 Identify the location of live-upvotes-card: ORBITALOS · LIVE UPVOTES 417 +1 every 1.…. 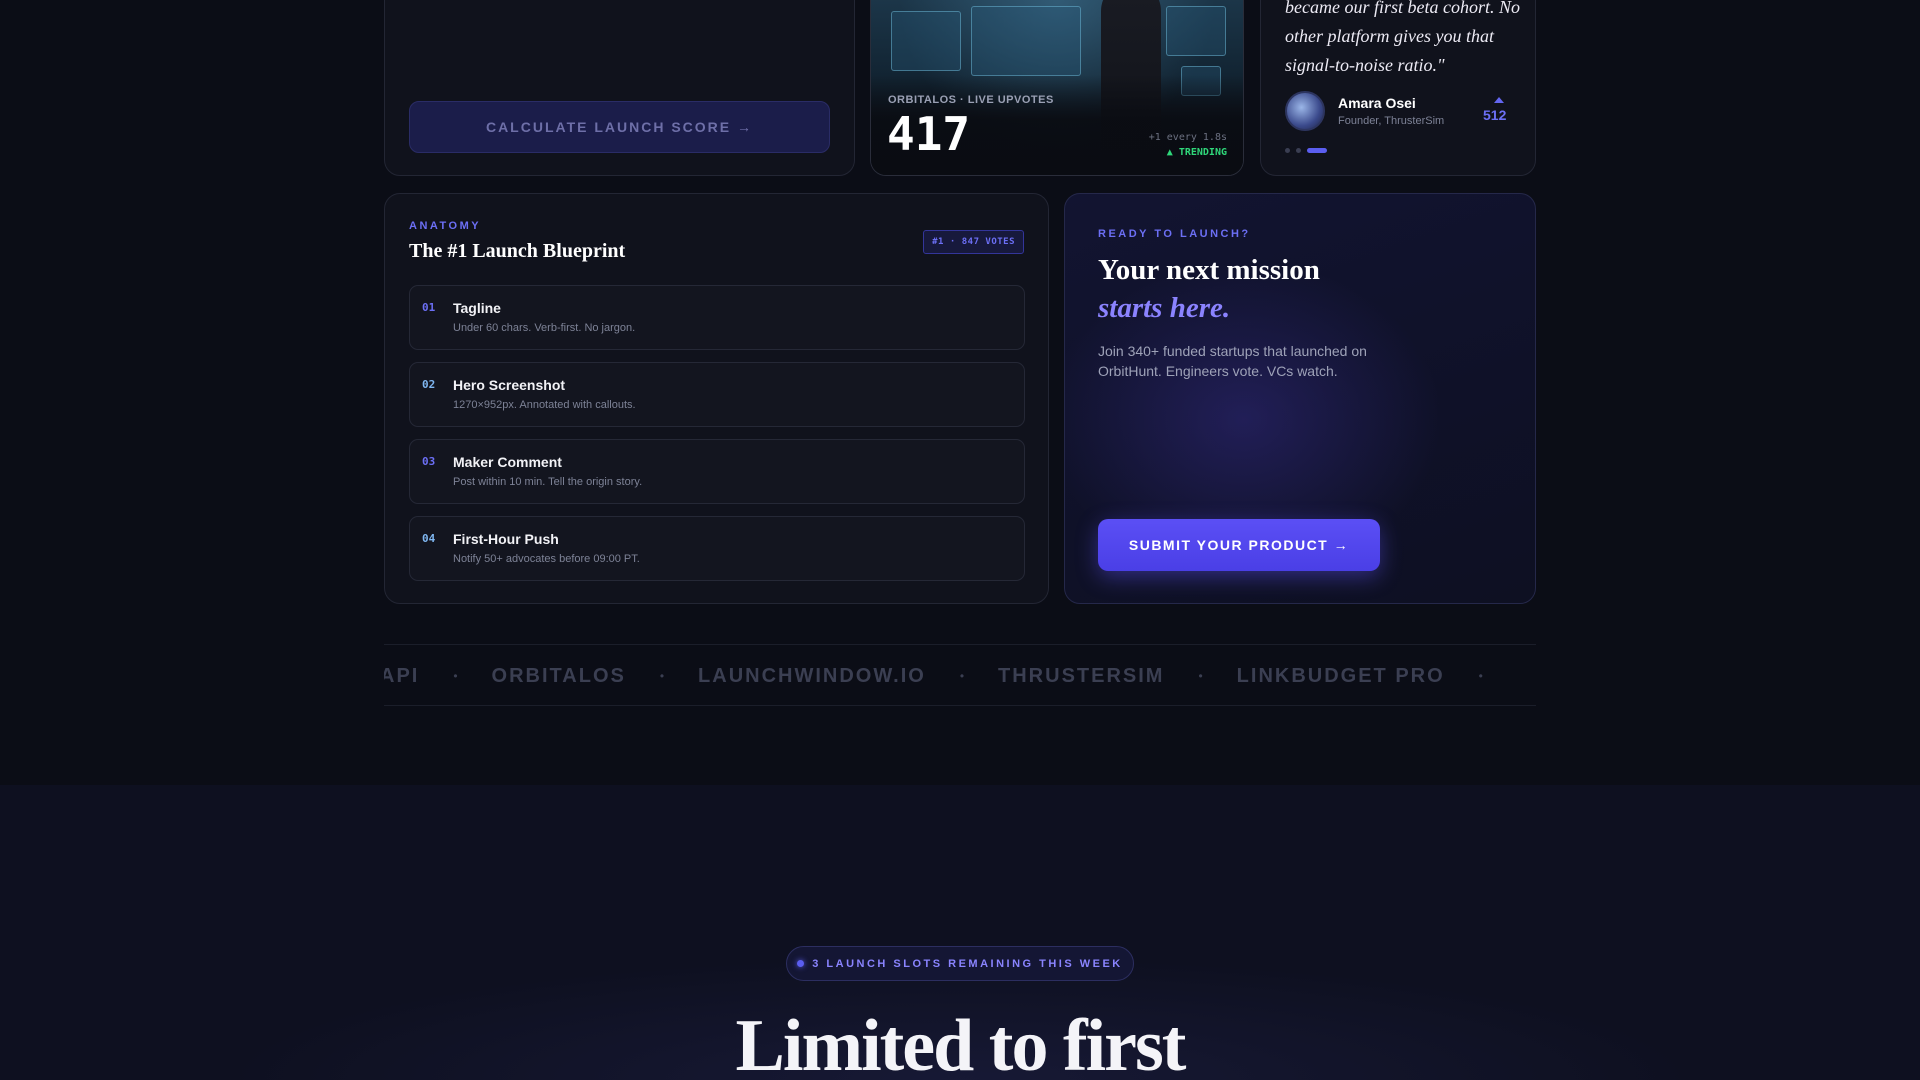
(1057, 88).